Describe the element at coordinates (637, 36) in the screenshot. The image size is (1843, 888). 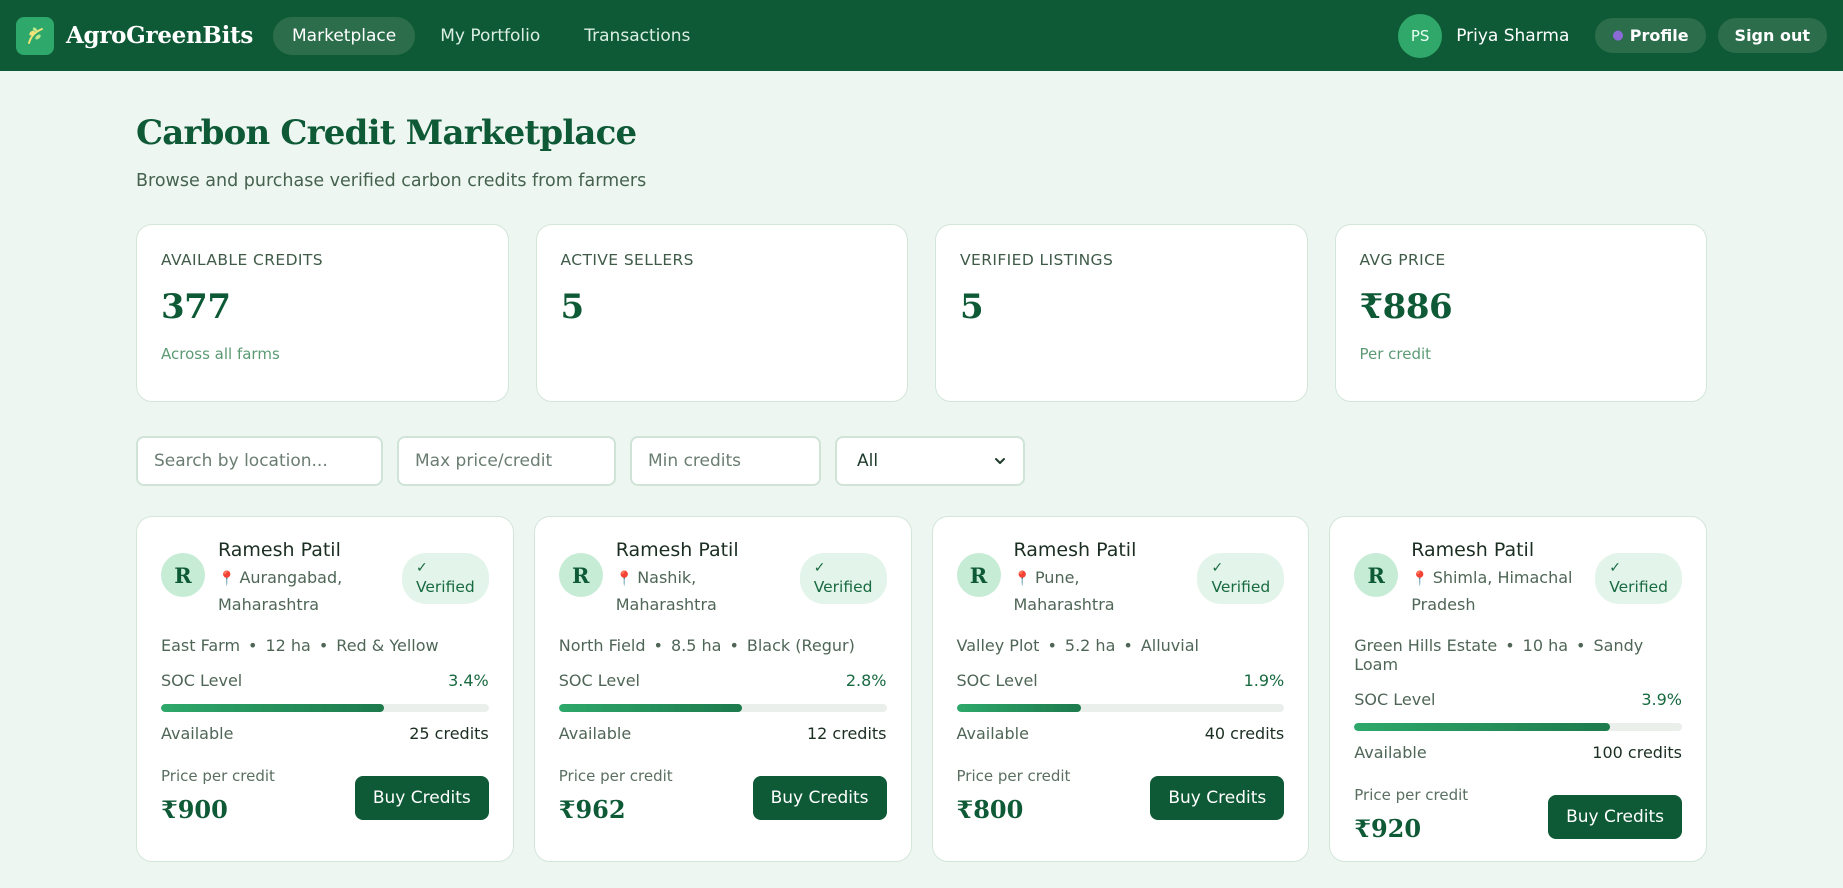
I see `nav-transactions: Transactions` at that location.